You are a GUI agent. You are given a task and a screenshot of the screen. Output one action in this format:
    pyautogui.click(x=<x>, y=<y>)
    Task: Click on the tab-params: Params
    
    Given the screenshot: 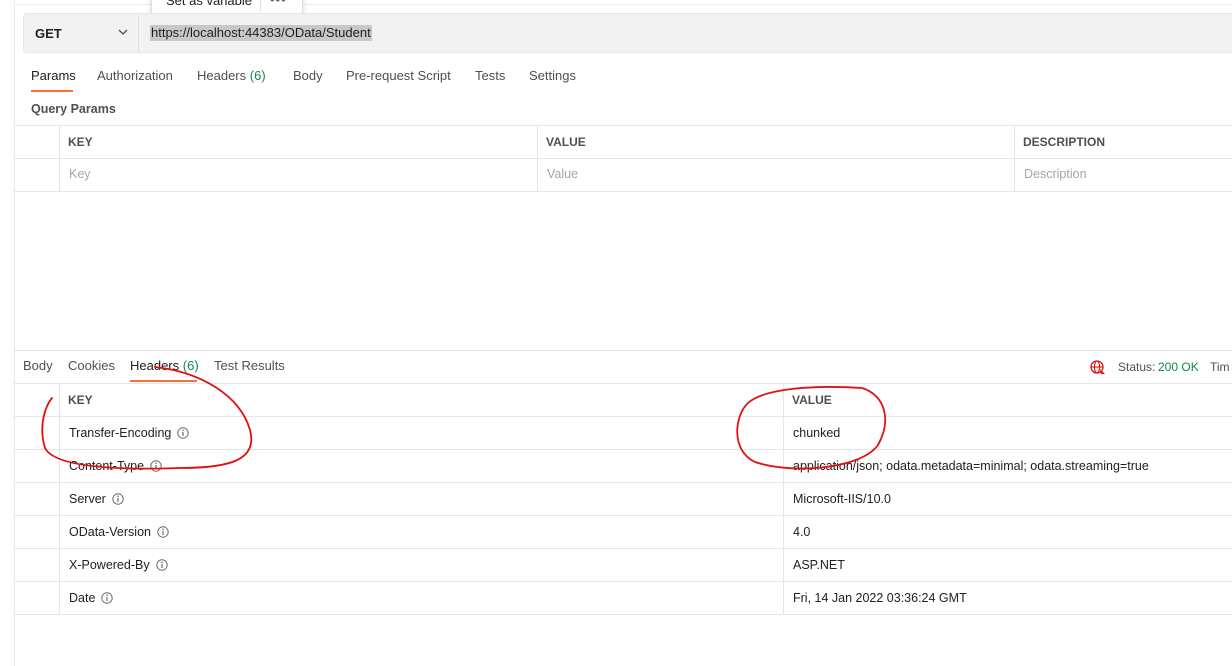 What is the action you would take?
    pyautogui.click(x=53, y=75)
    